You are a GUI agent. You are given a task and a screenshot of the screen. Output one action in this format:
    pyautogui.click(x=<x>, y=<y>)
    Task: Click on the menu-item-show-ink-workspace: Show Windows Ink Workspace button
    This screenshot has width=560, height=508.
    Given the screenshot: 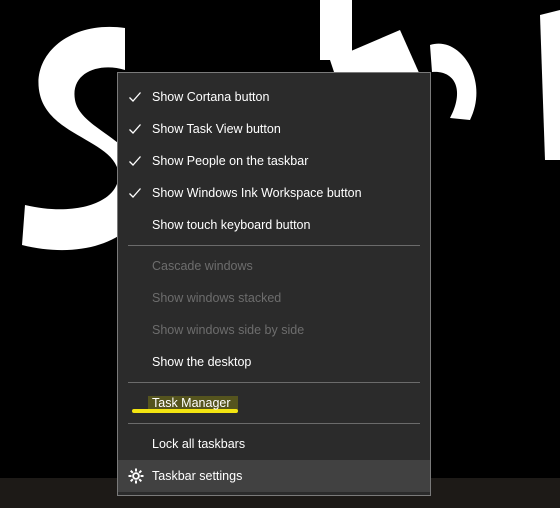 What is the action you would take?
    pyautogui.click(x=274, y=193)
    